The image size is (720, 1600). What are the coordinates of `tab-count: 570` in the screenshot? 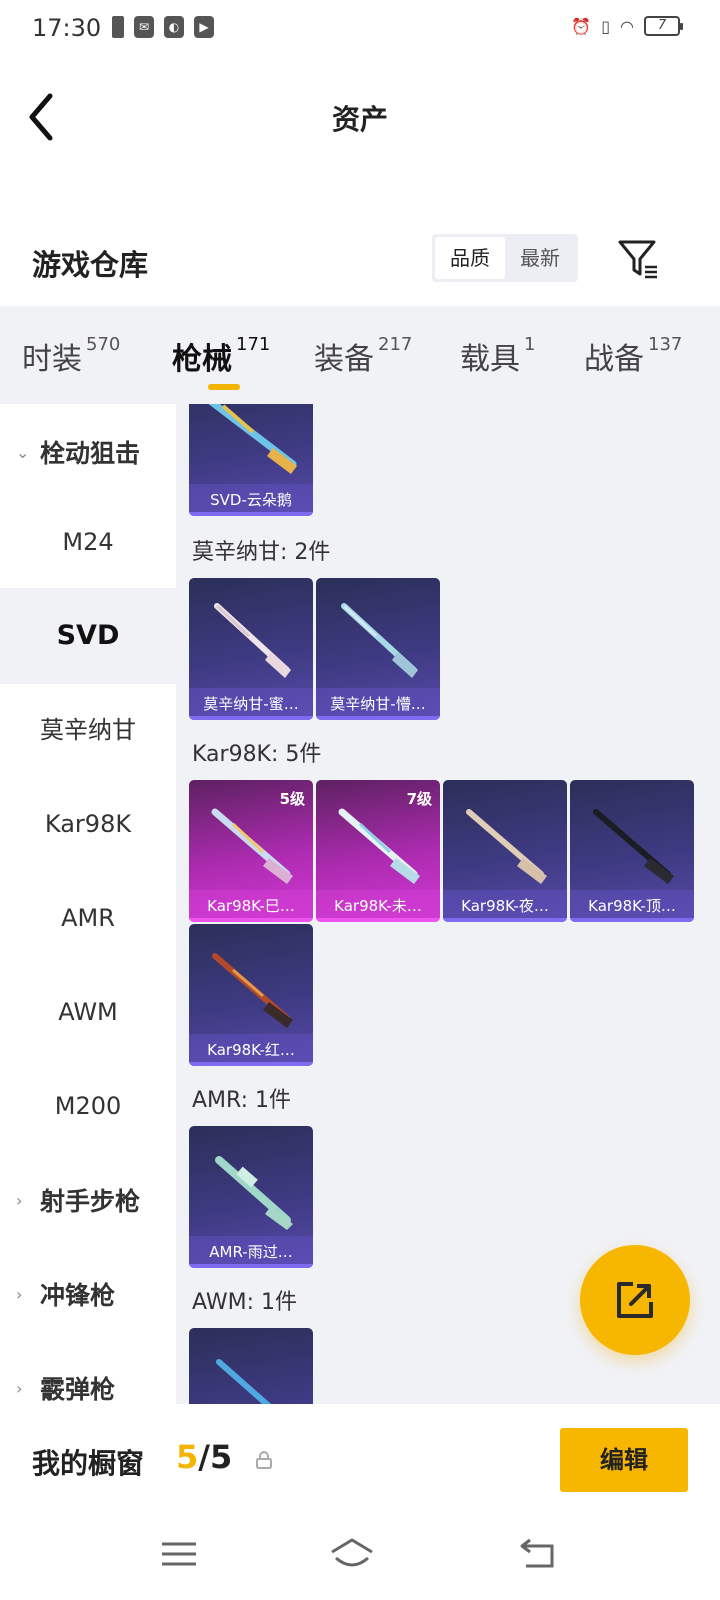 It's located at (103, 344).